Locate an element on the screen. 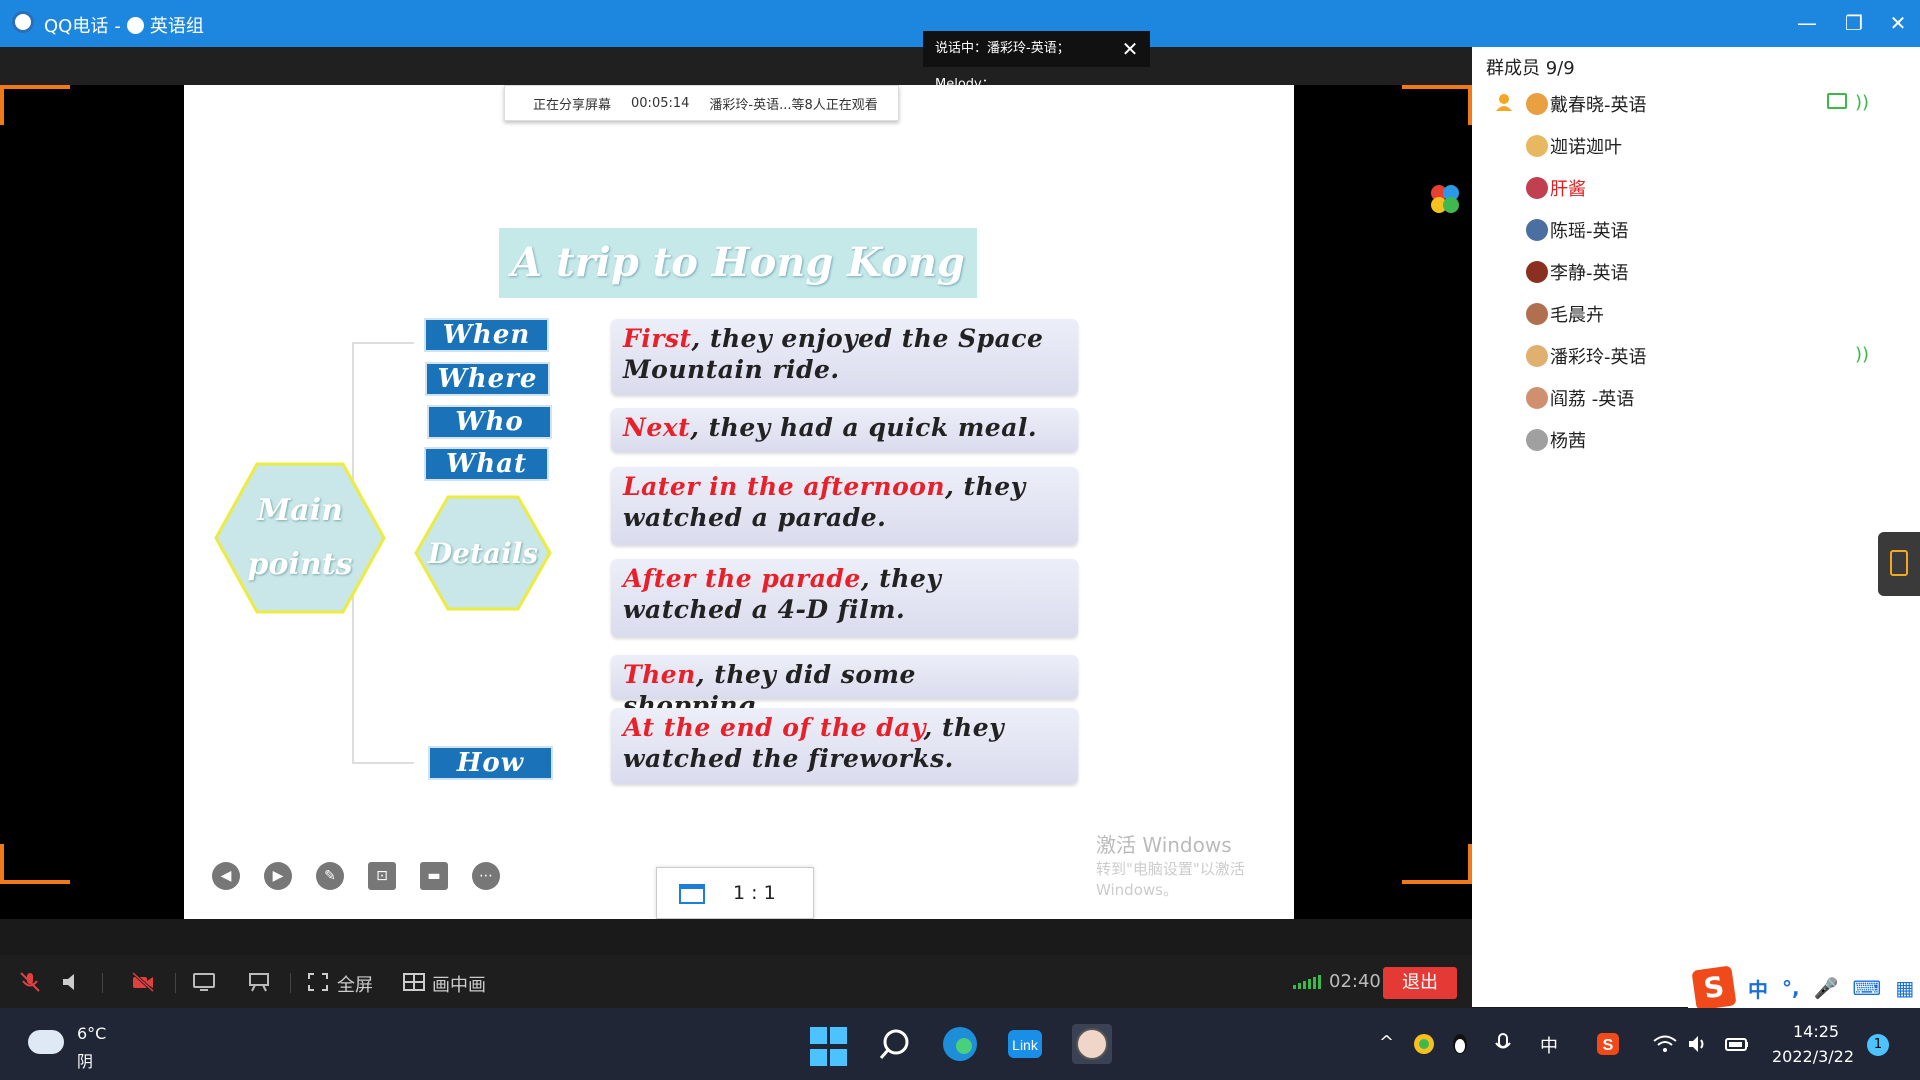 This screenshot has height=1080, width=1920. camera-icon: ▬ is located at coordinates (434, 876).